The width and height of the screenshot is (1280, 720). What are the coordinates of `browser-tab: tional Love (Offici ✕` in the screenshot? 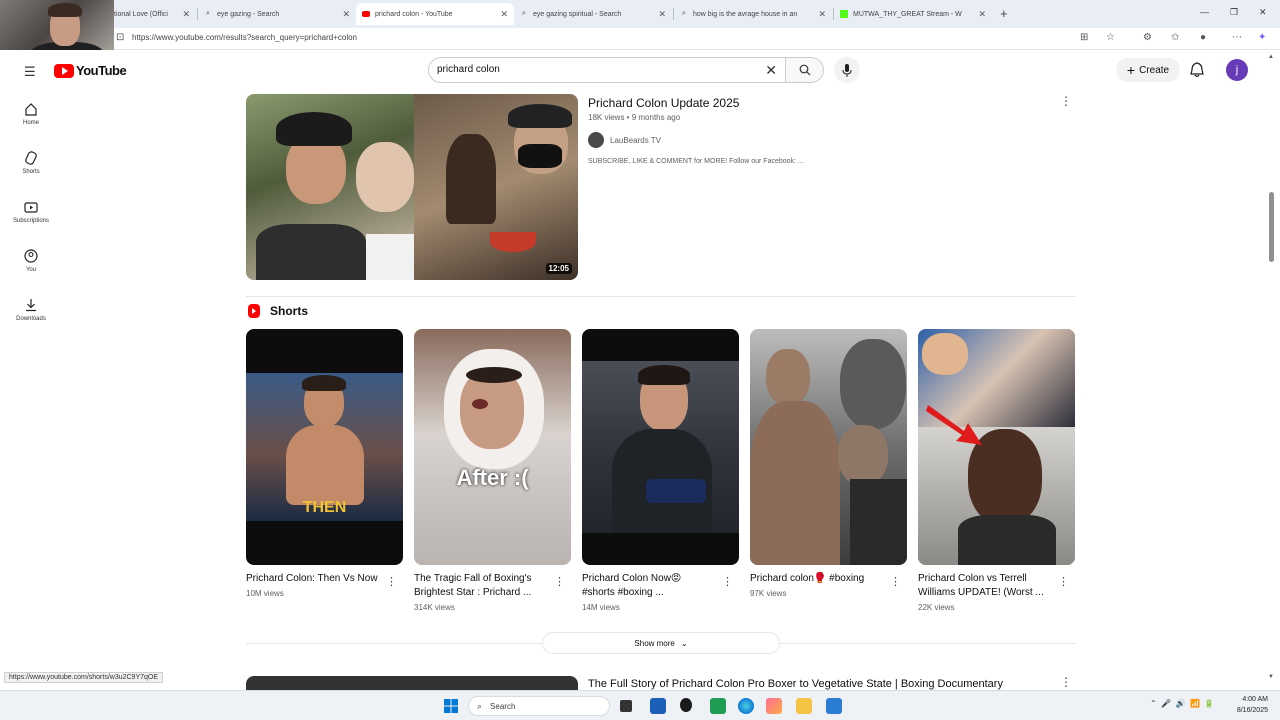 It's located at (152, 14).